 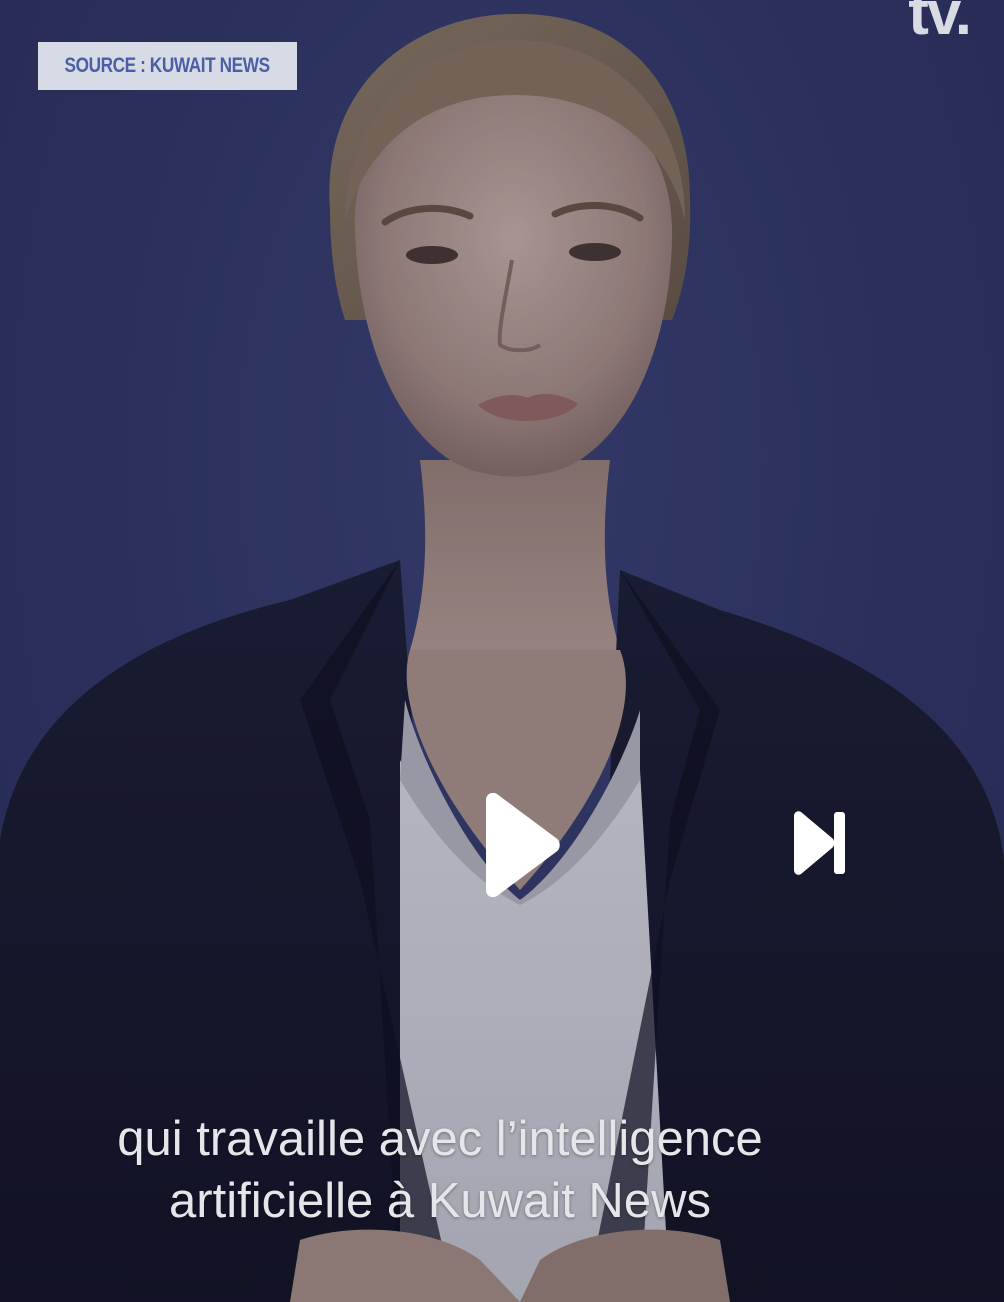 I want to click on source-badge: SOURCE : KUWAIT NEWS, so click(x=167, y=66).